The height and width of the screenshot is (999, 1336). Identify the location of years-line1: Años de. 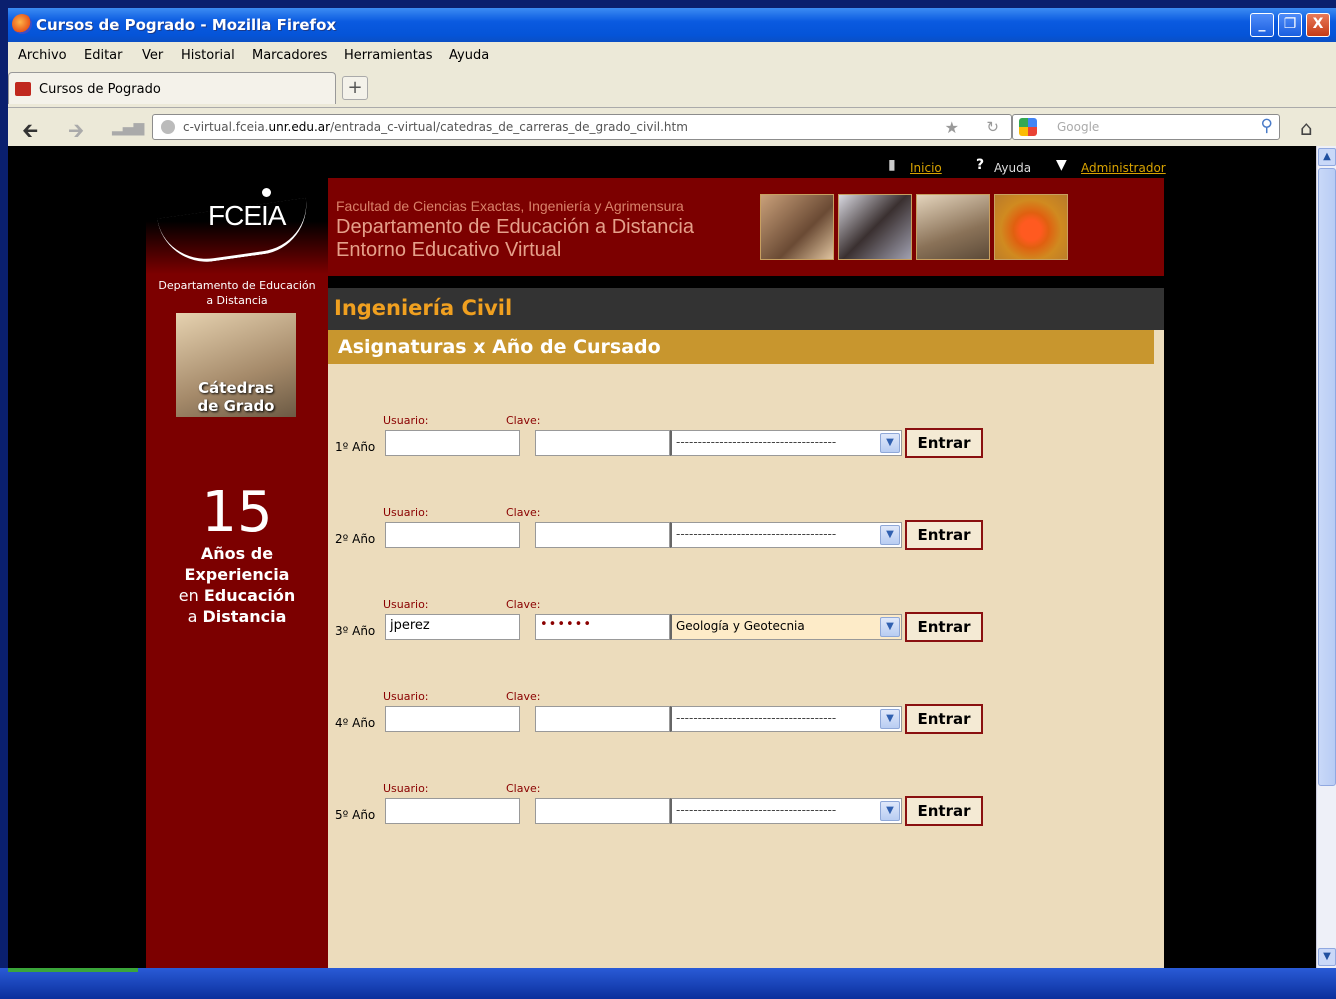
(237, 553).